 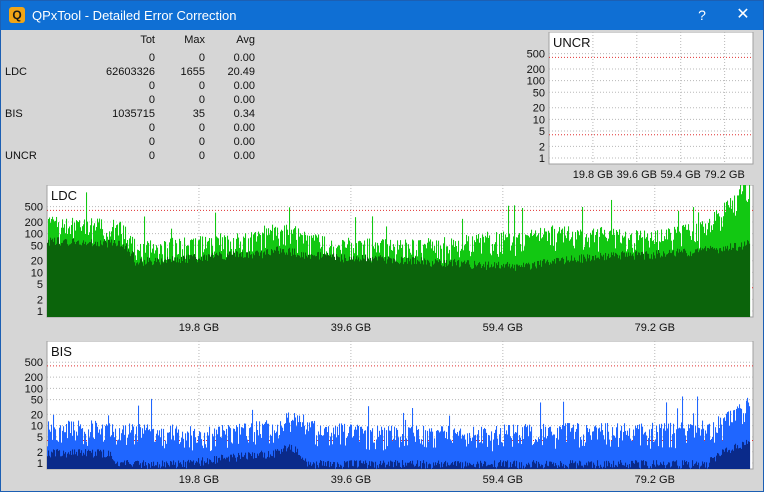 What do you see at coordinates (702, 15) in the screenshot?
I see `help-button: ?` at bounding box center [702, 15].